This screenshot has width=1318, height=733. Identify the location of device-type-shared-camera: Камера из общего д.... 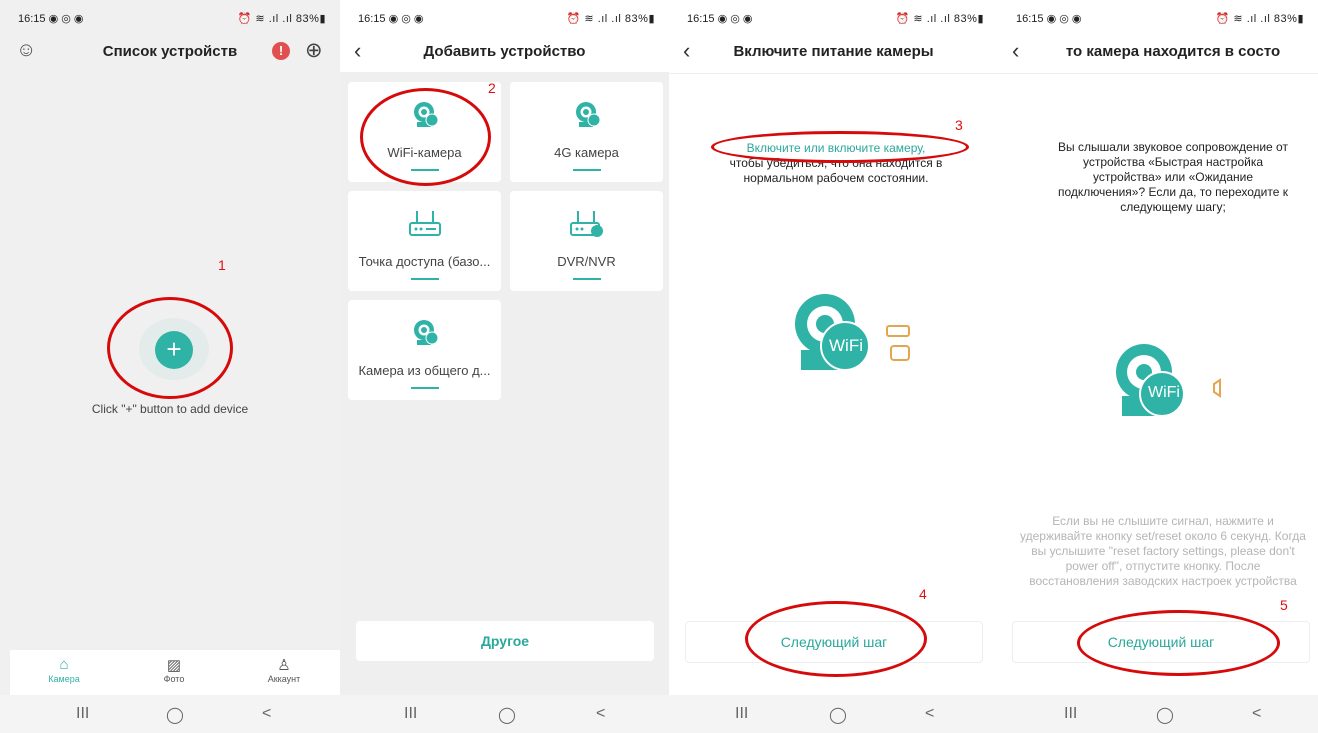
(424, 350).